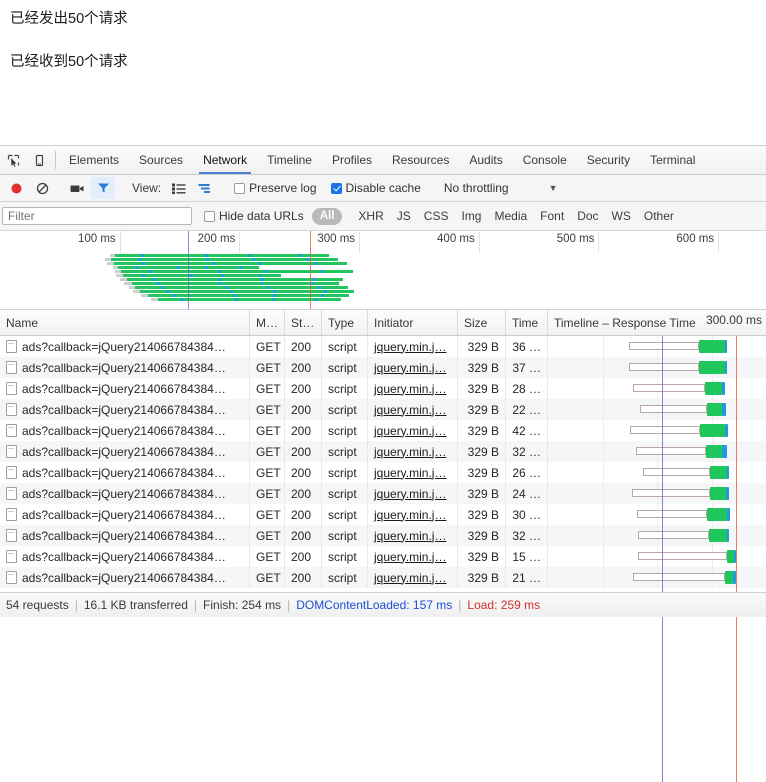  I want to click on column-header-name: Name, so click(125, 322).